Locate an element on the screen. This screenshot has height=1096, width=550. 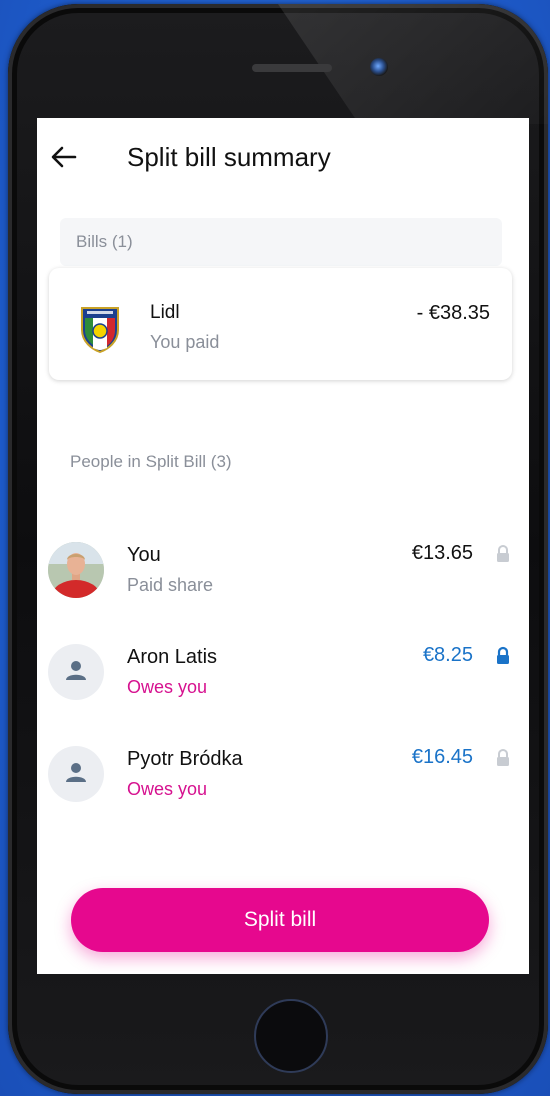
person-status: Paid share is located at coordinates (170, 585).